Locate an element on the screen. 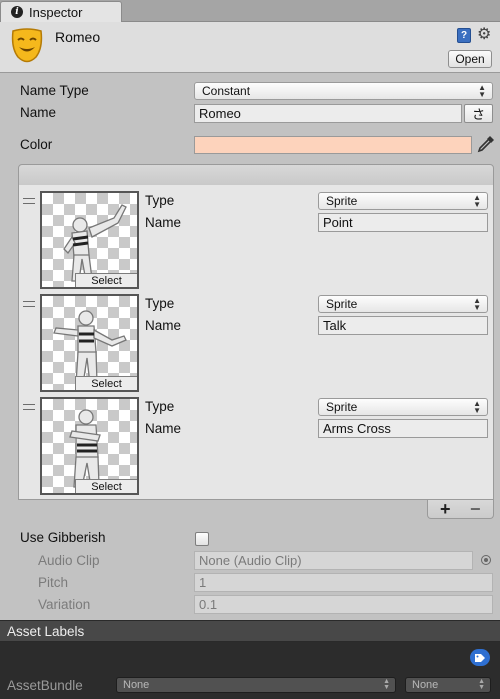 This screenshot has width=500, height=699. color-label: Color is located at coordinates (36, 144).